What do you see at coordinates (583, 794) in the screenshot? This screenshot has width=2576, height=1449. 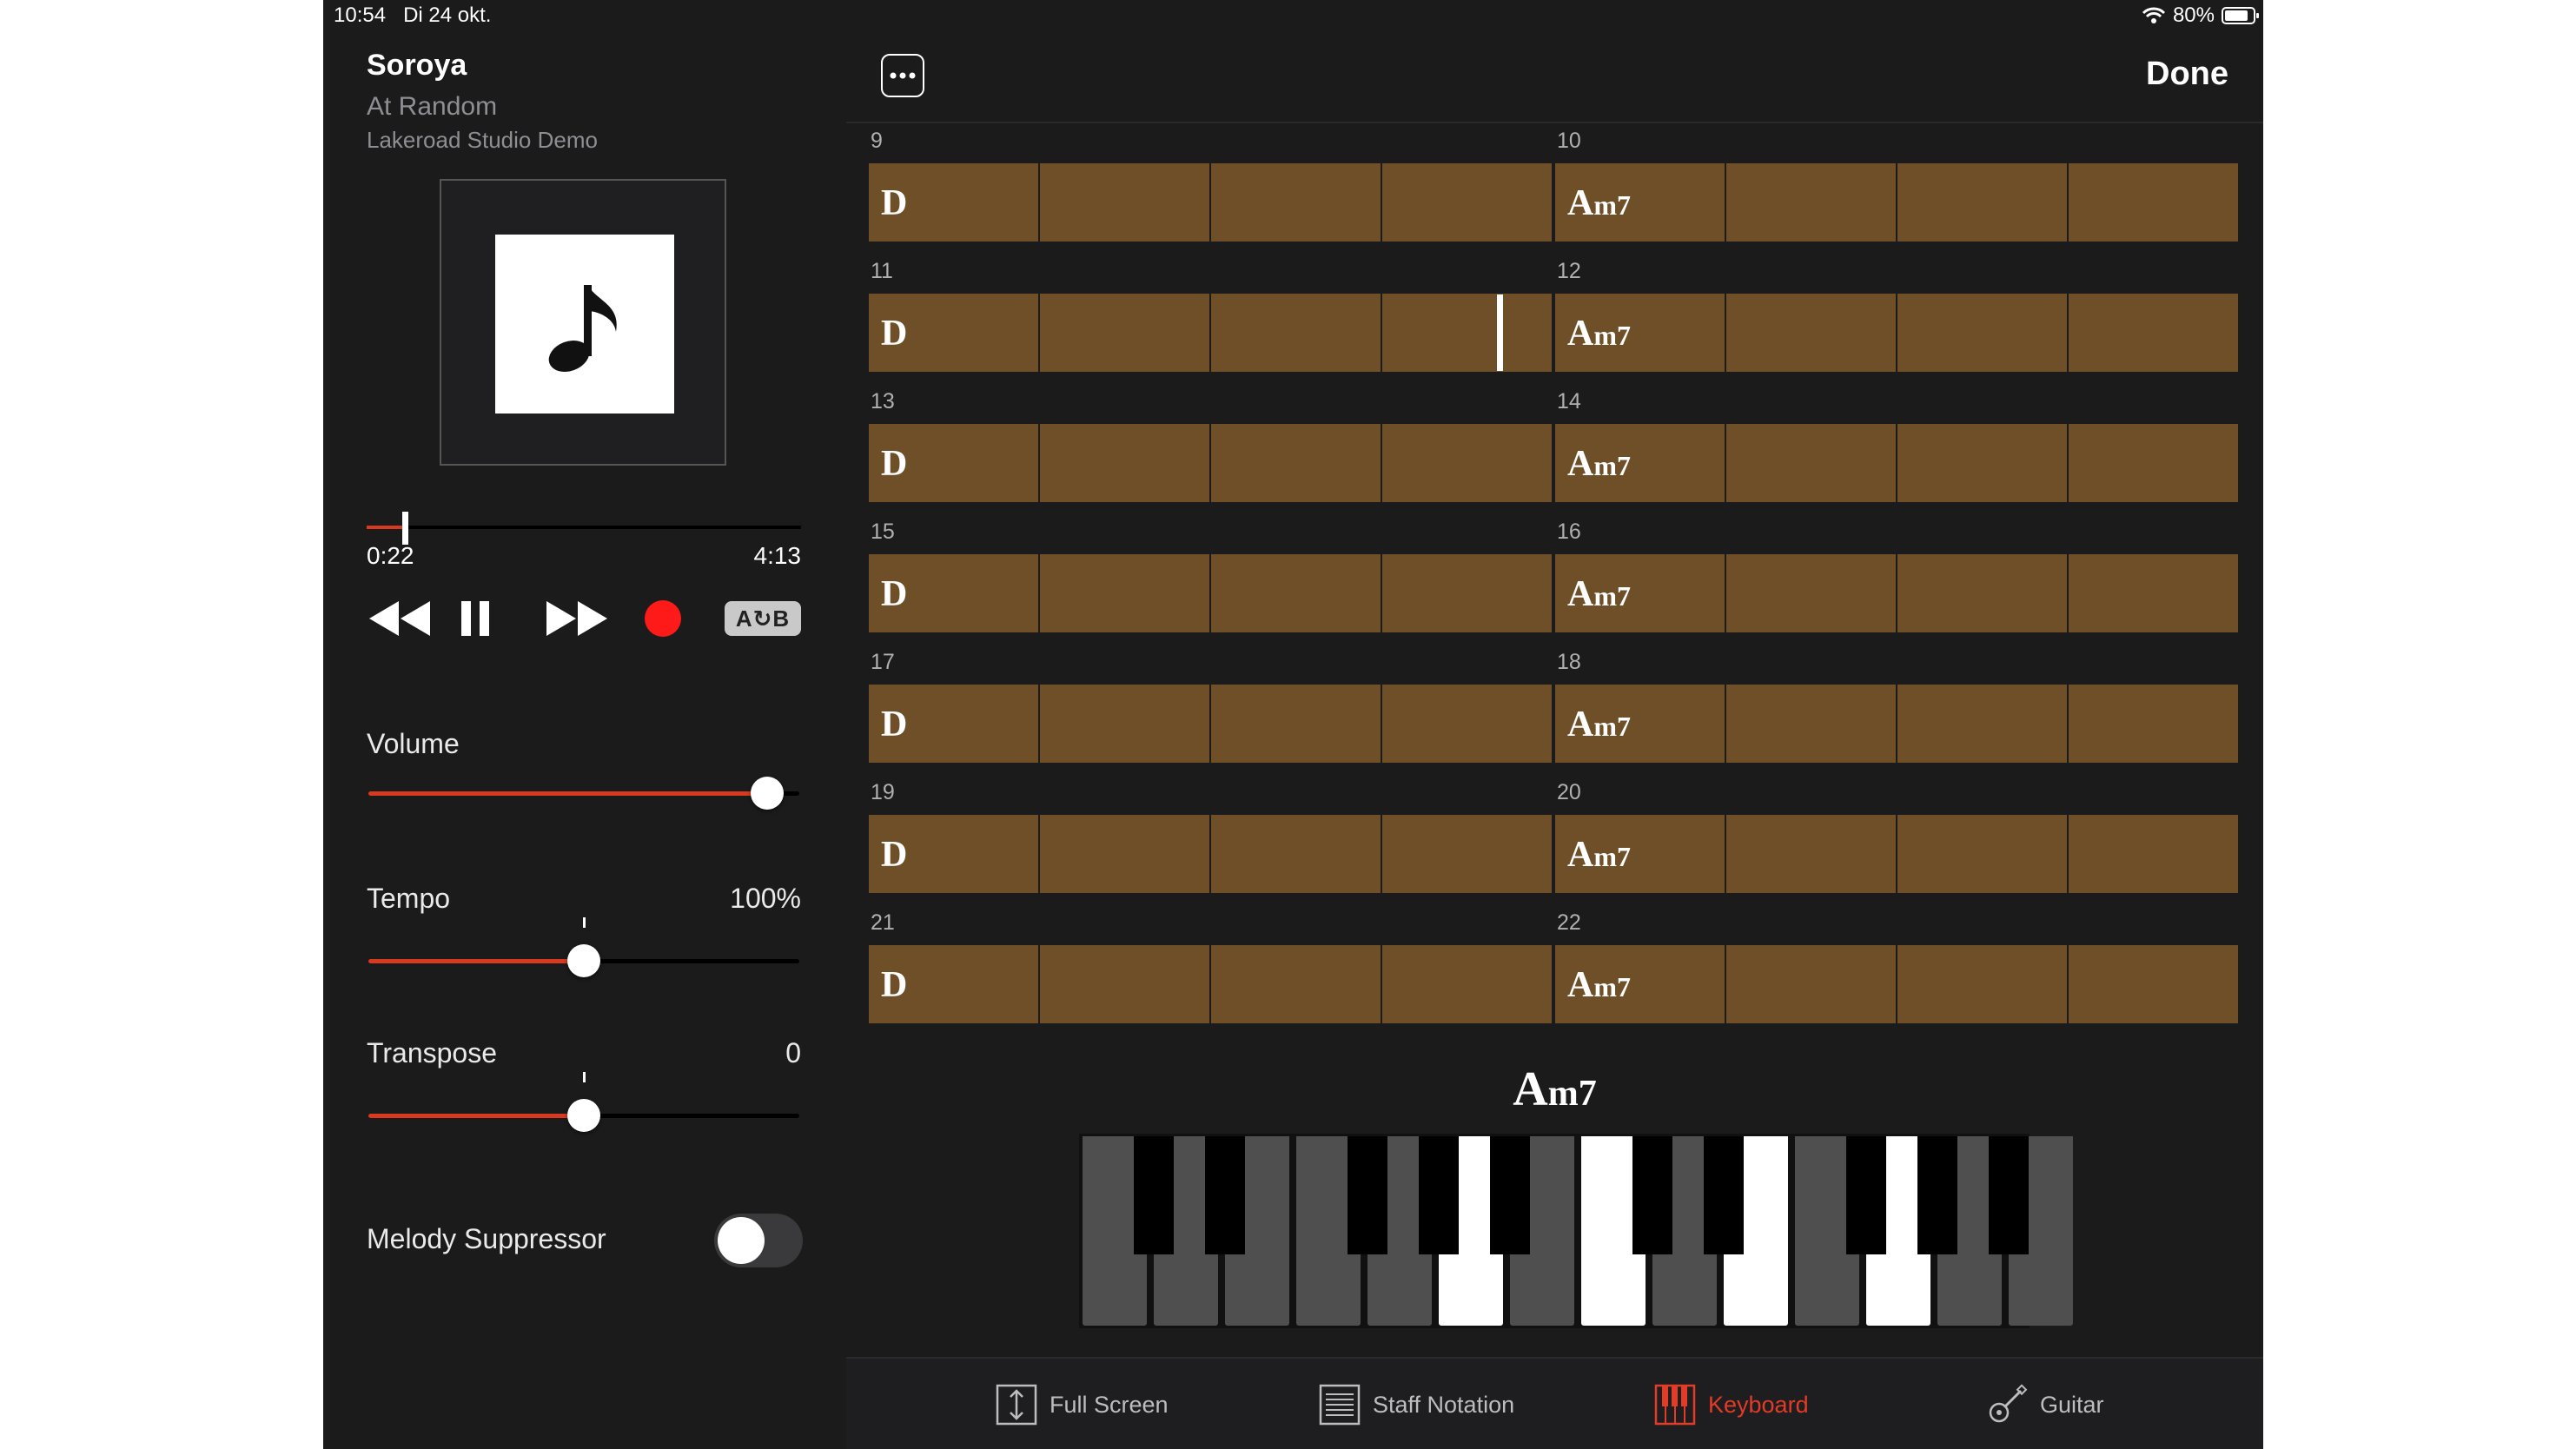 I see `volume-slider` at bounding box center [583, 794].